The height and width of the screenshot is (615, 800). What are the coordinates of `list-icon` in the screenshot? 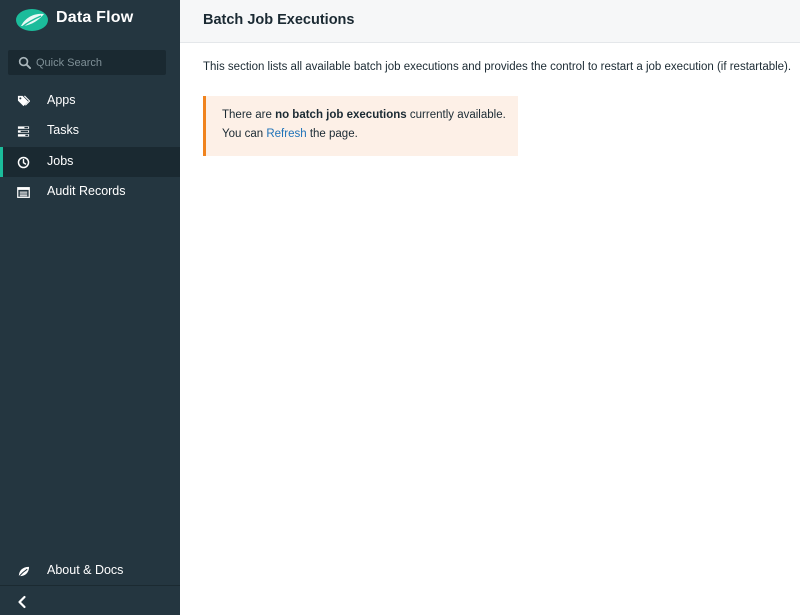 It's located at (23, 192).